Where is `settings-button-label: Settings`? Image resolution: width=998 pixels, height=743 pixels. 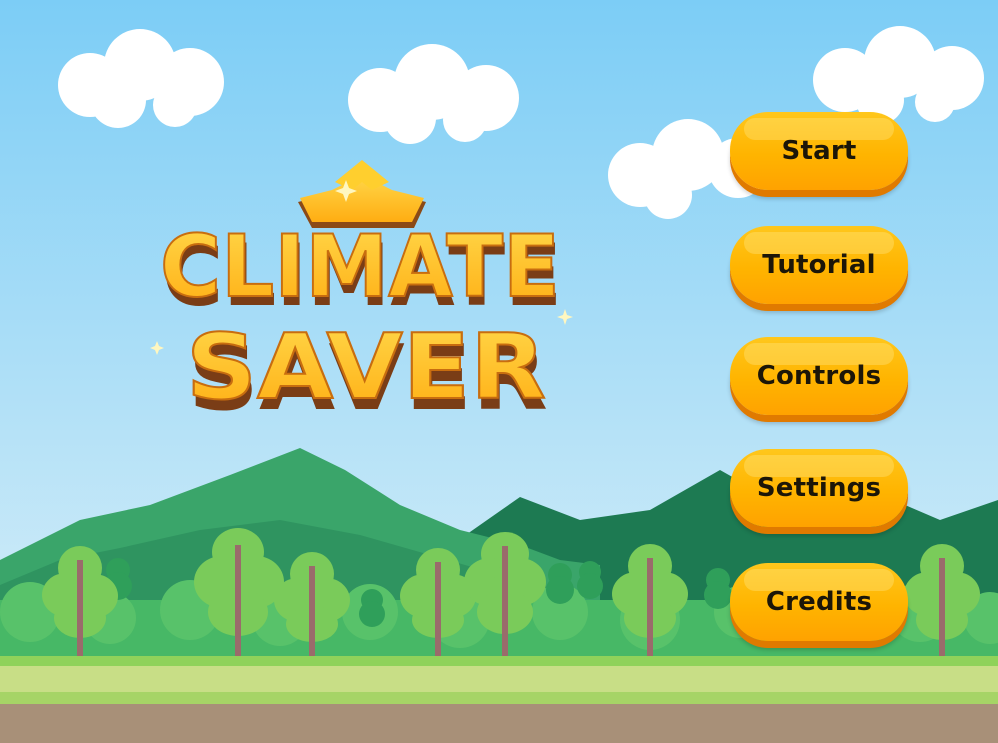
settings-button-label: Settings is located at coordinates (819, 488).